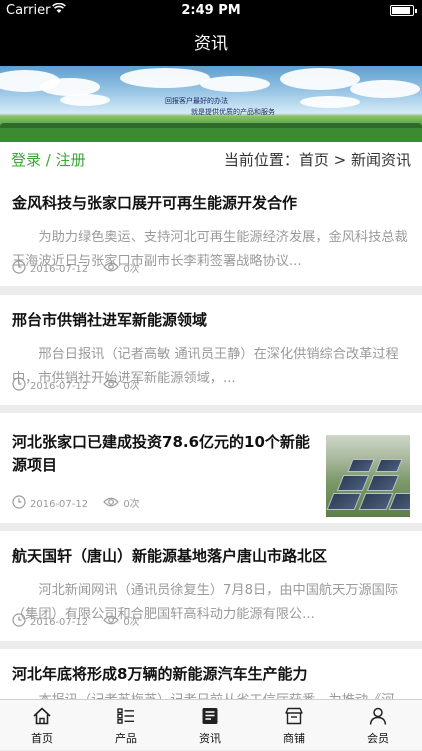 The image size is (422, 751). I want to click on news-title: 金风科技与张家口展开可再生能源开发合作, so click(211, 203).